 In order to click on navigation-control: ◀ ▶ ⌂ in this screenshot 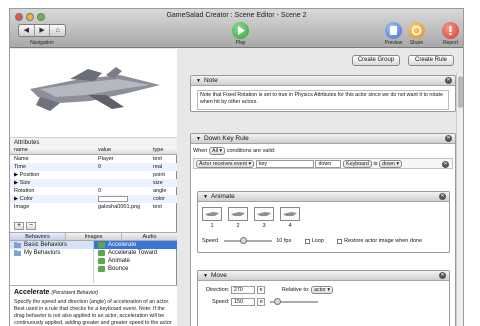, I will do `click(42, 30)`.